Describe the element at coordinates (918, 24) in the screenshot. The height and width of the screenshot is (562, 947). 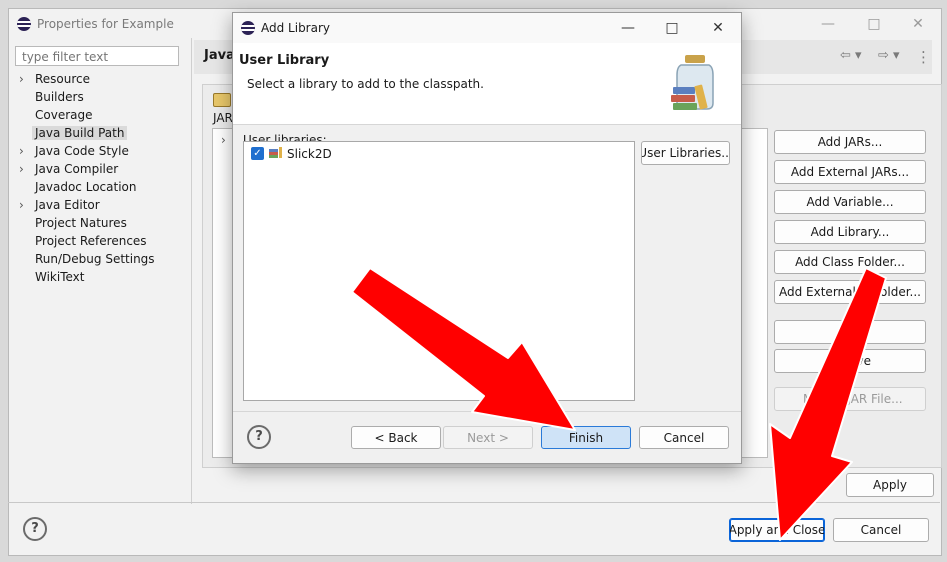
I see `close-icon: ✕` at that location.